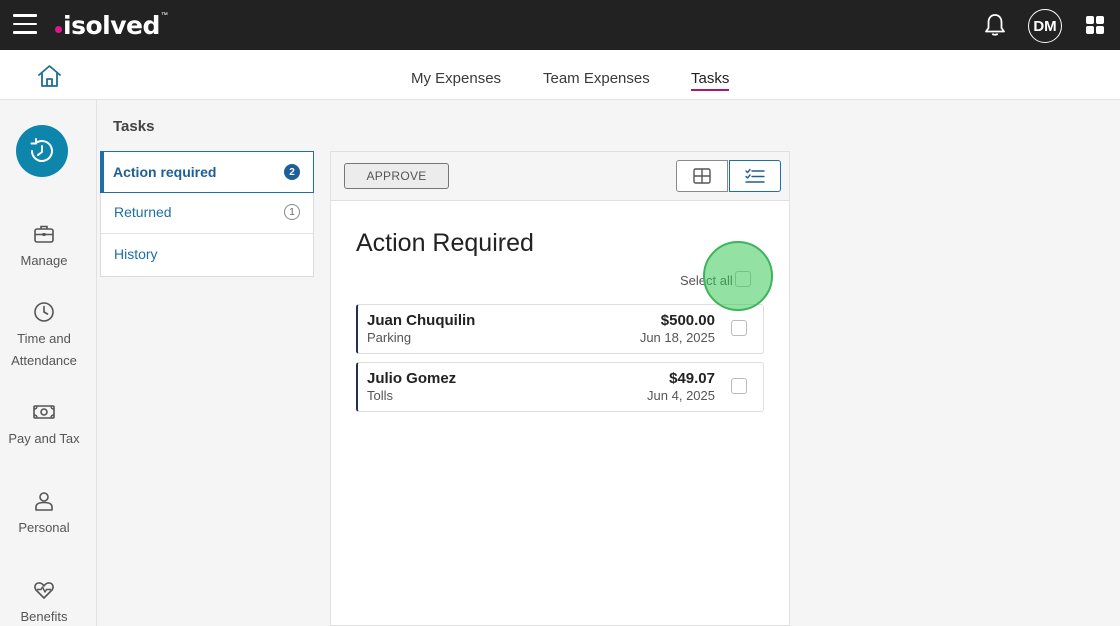 Image resolution: width=1120 pixels, height=626 pixels. I want to click on bell-icon, so click(995, 25).